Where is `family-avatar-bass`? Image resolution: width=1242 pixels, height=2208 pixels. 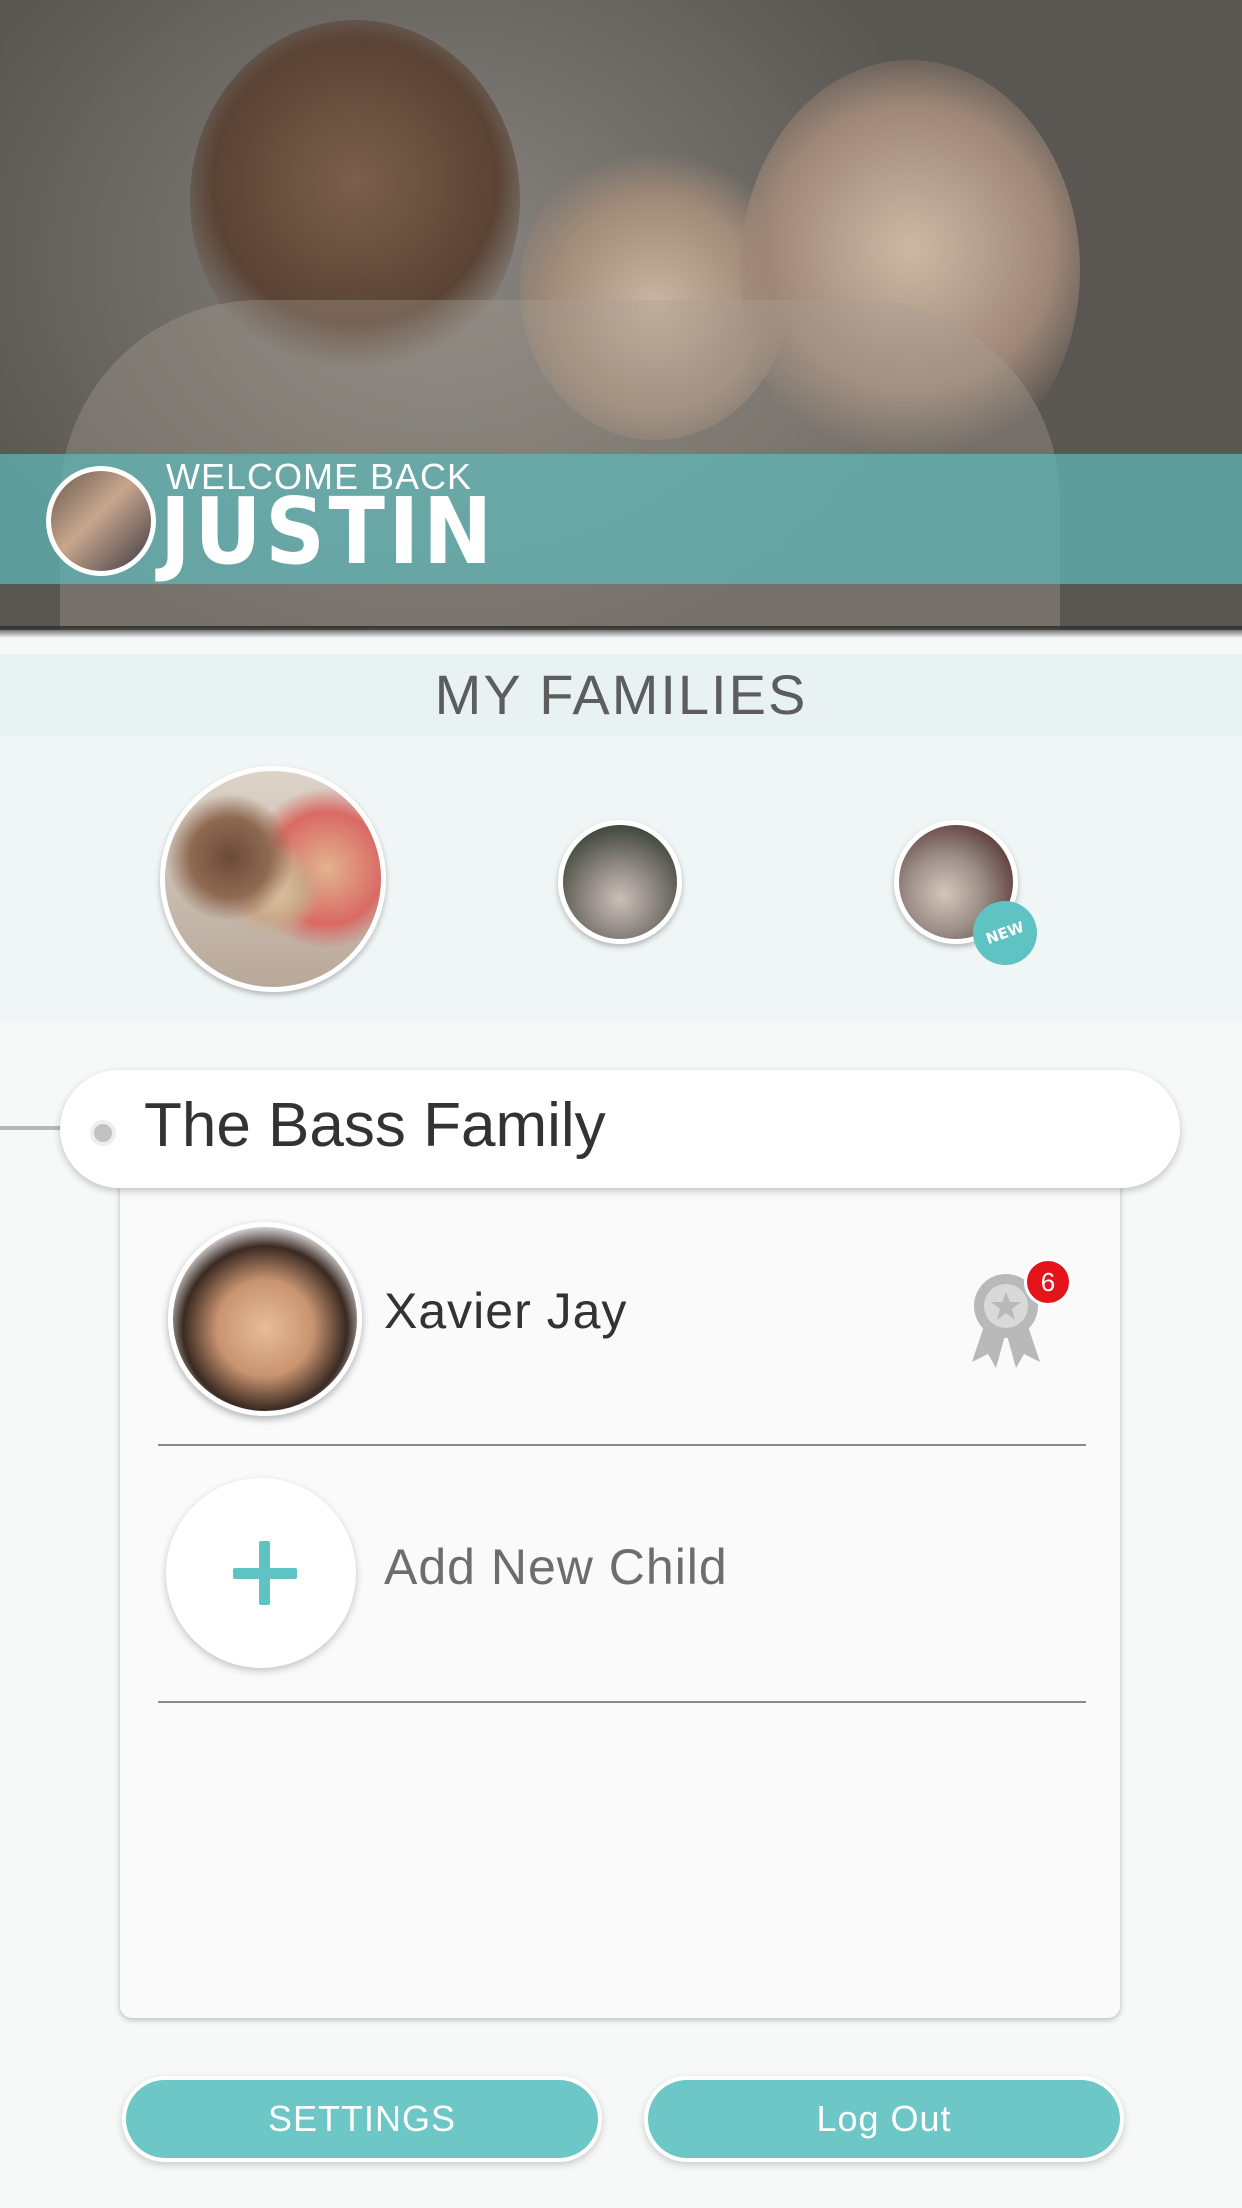
family-avatar-bass is located at coordinates (273, 879).